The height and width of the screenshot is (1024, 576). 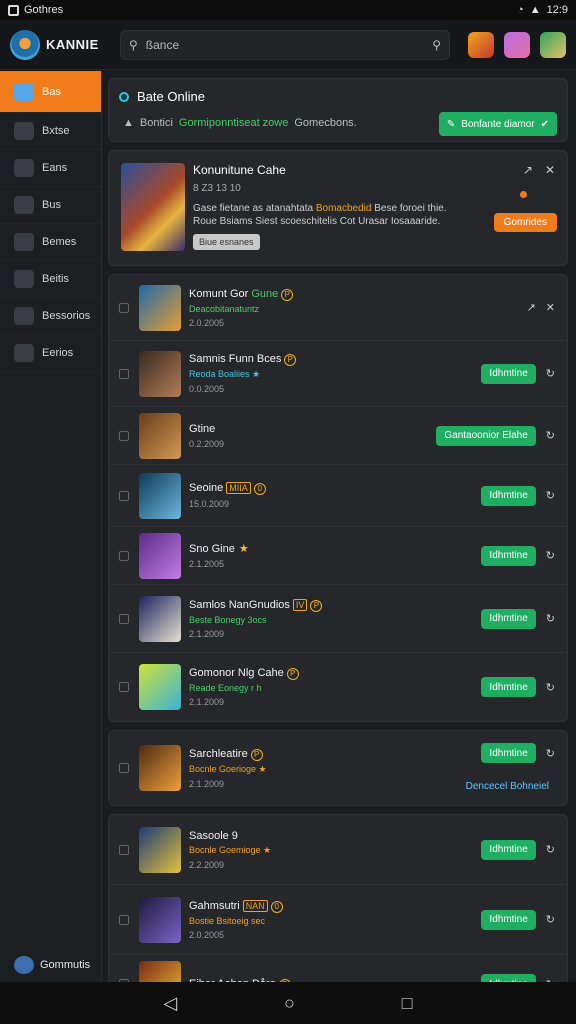 I want to click on featured-meta: 8 Z3 13 10, so click(x=217, y=188).